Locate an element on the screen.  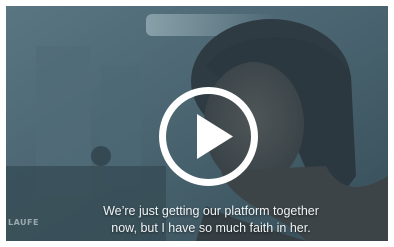
caption-line: now, but I have so much faith in her. is located at coordinates (211, 228).